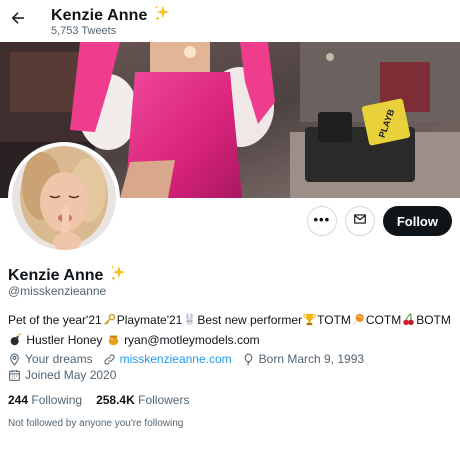  Describe the element at coordinates (176, 359) in the screenshot. I see `website-link: misskenzieanne.com` at that location.